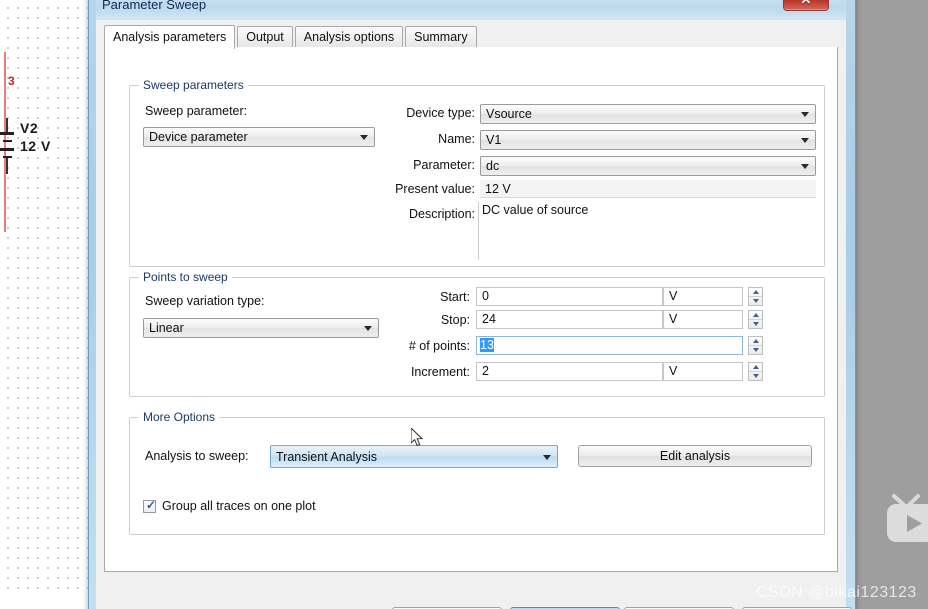 Image resolution: width=928 pixels, height=609 pixels. I want to click on tab-analysis-options: Analysis options, so click(349, 37).